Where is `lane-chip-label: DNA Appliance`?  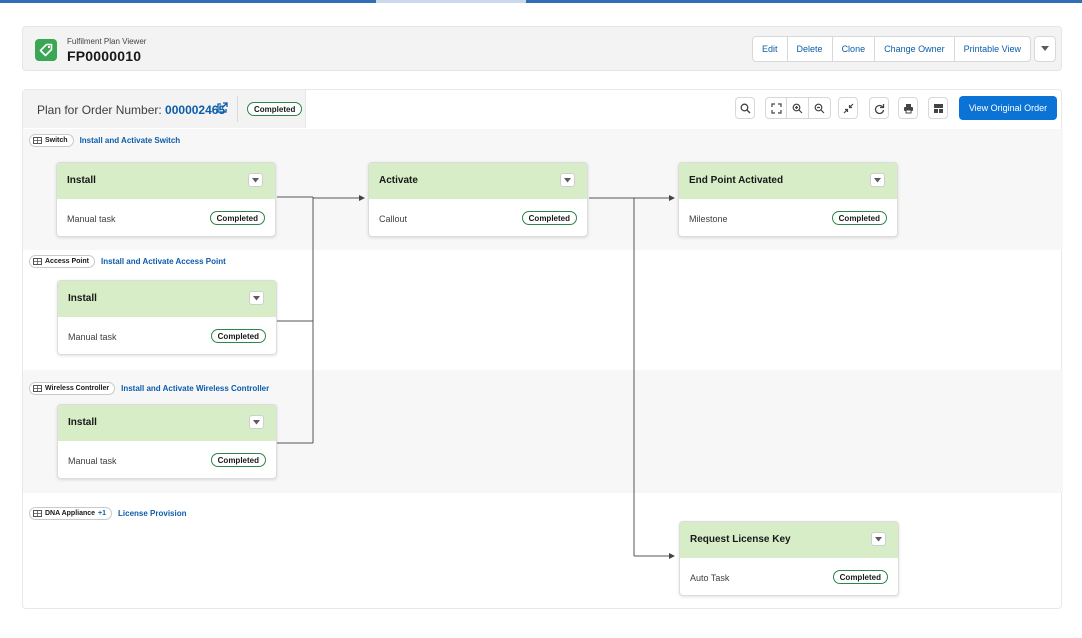
lane-chip-label: DNA Appliance is located at coordinates (70, 513).